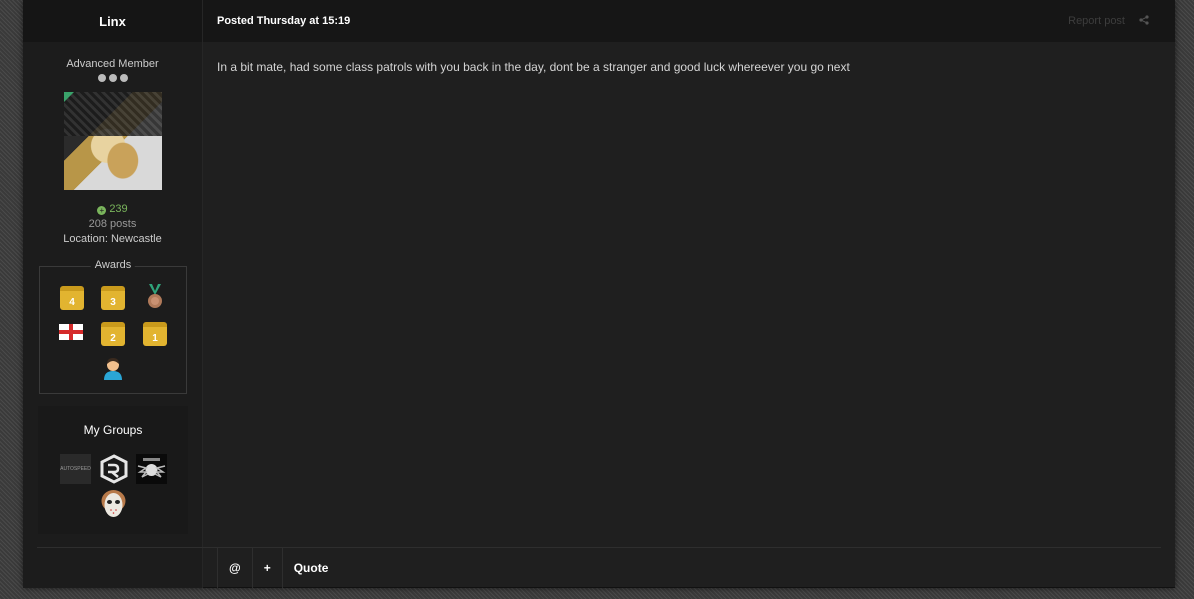 The height and width of the screenshot is (599, 1194). I want to click on share-icon, so click(1144, 21).